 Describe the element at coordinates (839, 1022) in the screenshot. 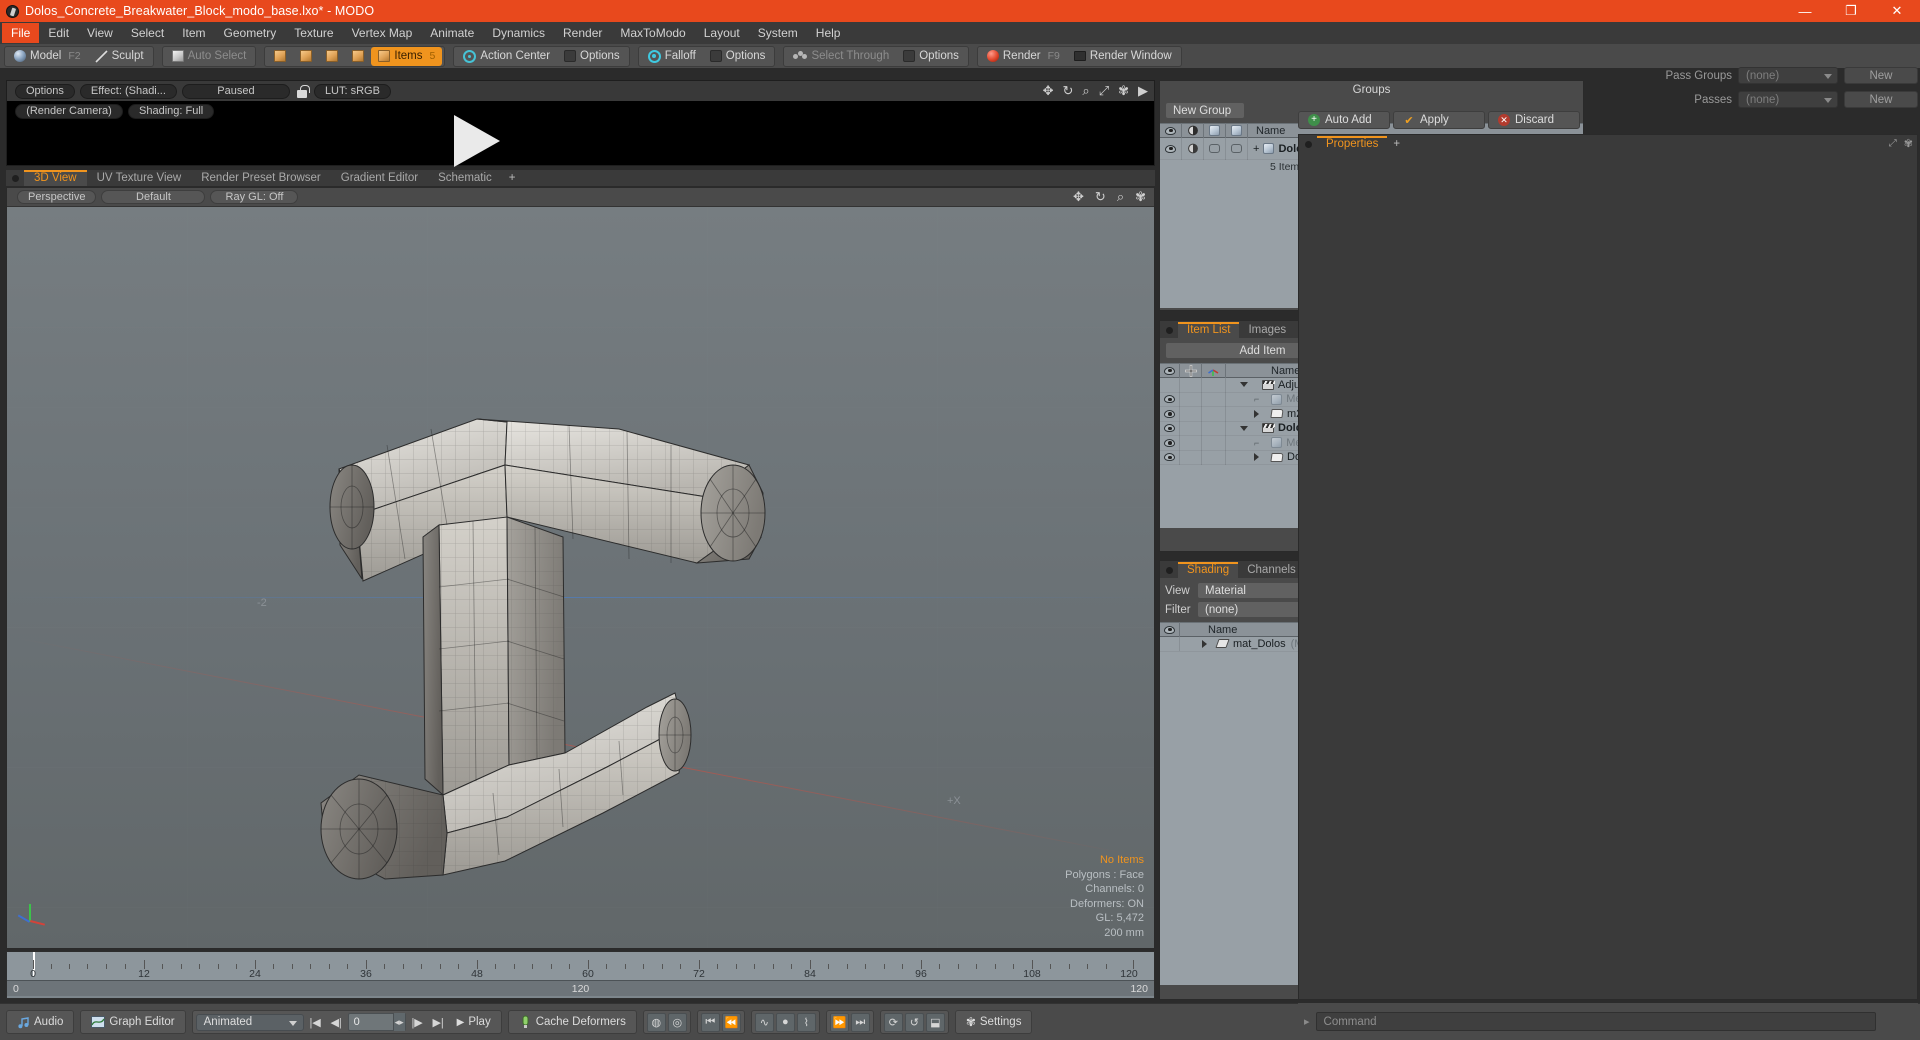

I see `next-key-icon: ⏩` at that location.